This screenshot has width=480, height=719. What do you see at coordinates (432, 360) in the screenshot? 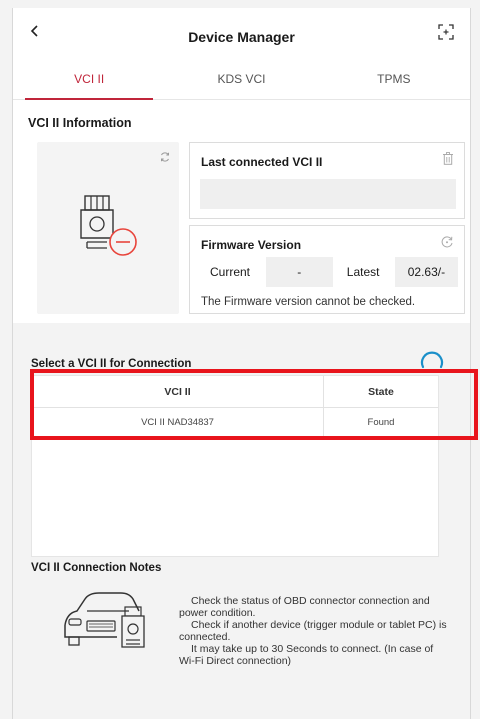
I see `loading-spinner-icon` at bounding box center [432, 360].